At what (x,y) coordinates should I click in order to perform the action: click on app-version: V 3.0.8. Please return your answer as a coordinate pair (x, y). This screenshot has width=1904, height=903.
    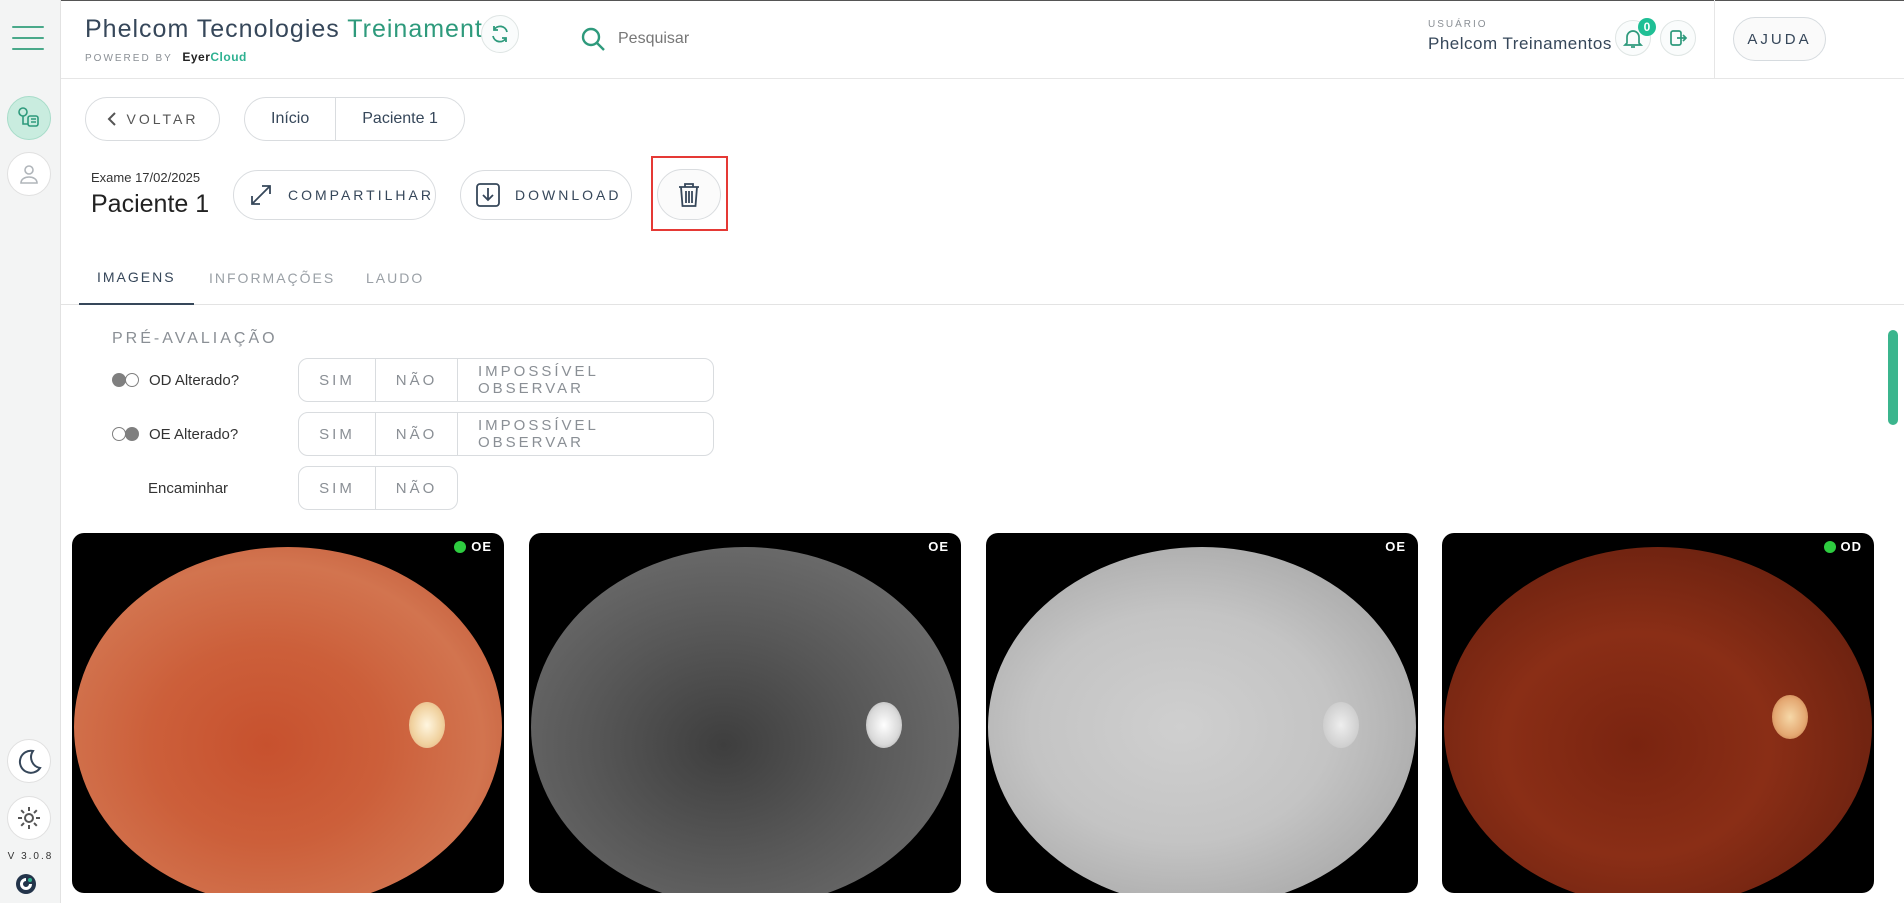
    Looking at the image, I should click on (30, 856).